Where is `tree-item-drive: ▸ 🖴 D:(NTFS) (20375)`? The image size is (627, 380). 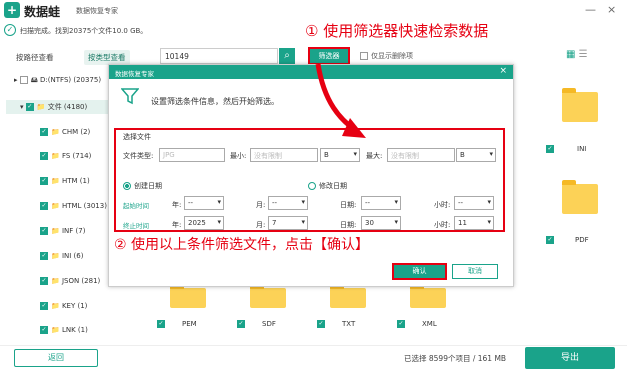 tree-item-drive: ▸ 🖴 D:(NTFS) (20375) is located at coordinates (57, 81).